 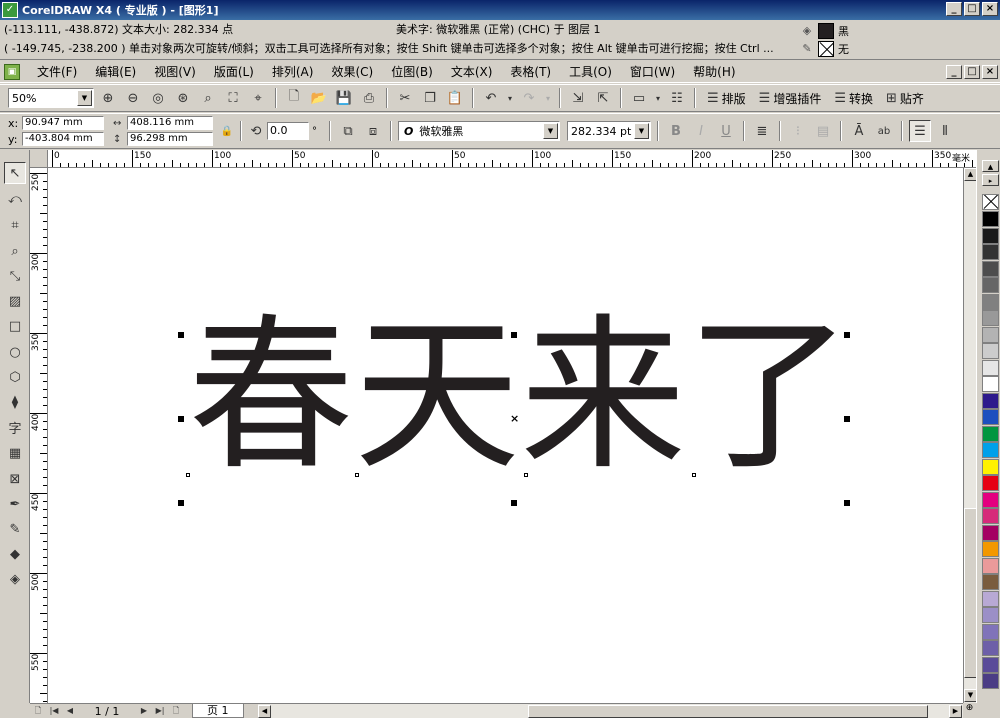 What do you see at coordinates (10, 10) in the screenshot?
I see `coreldraw-app-icon: ✓` at bounding box center [10, 10].